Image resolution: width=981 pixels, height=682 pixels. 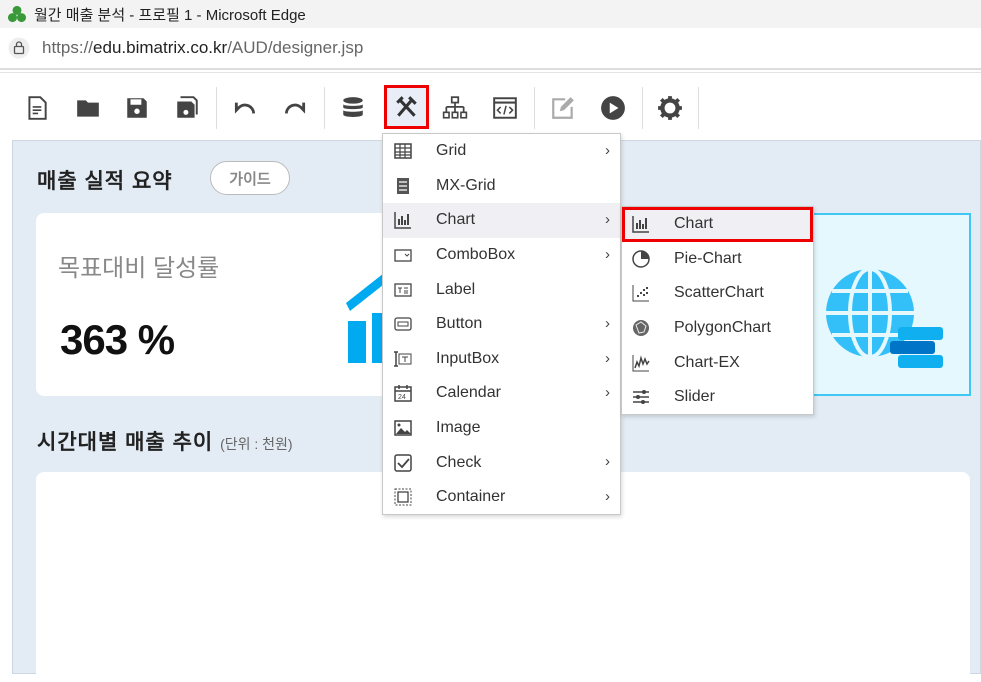 What do you see at coordinates (117, 339) in the screenshot?
I see `kpi-value: 363 %` at bounding box center [117, 339].